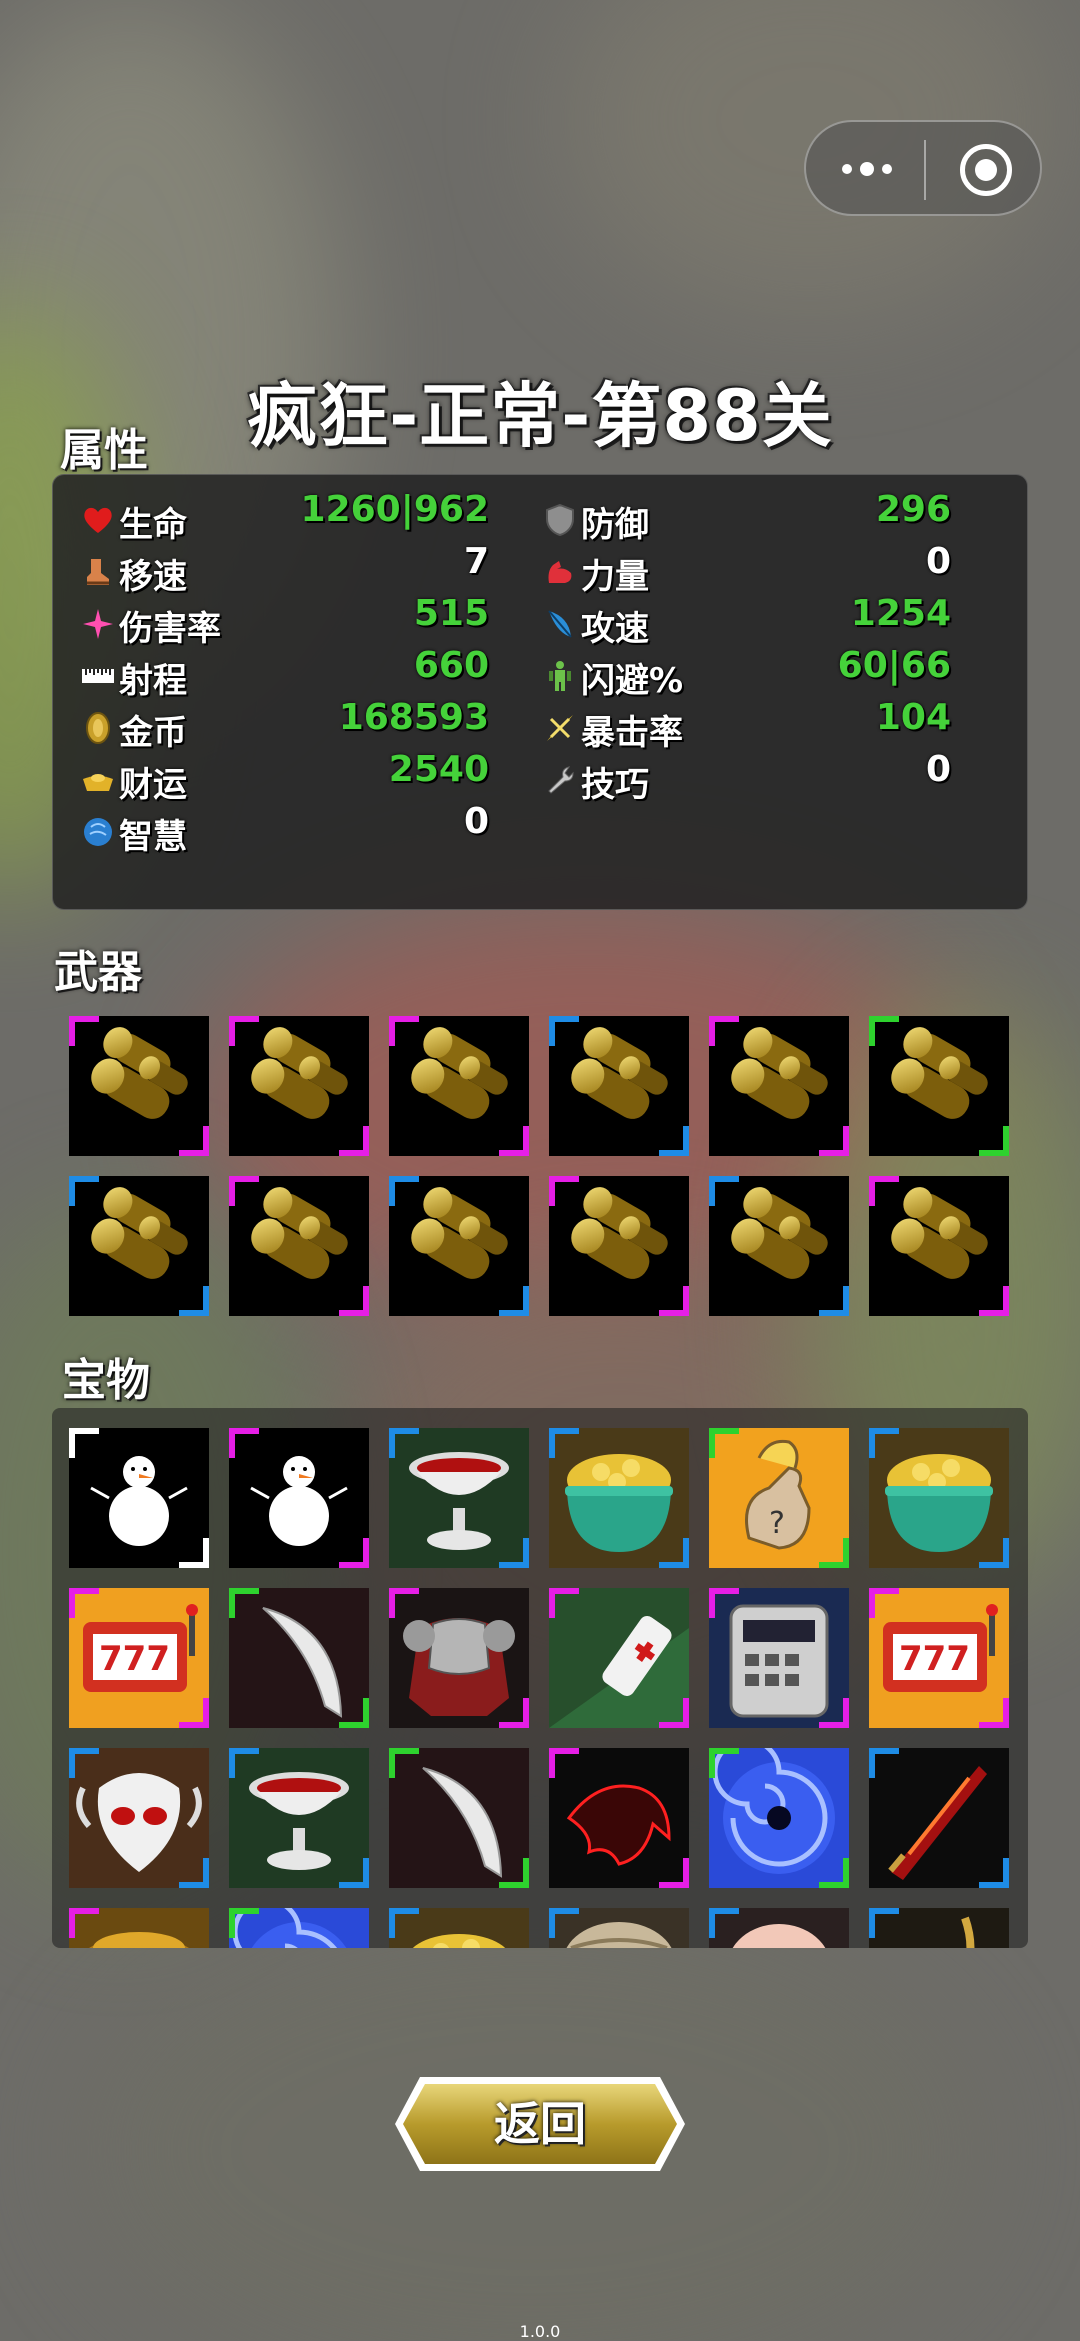  What do you see at coordinates (139, 1818) in the screenshot?
I see `treasure-slot-skull-mask` at bounding box center [139, 1818].